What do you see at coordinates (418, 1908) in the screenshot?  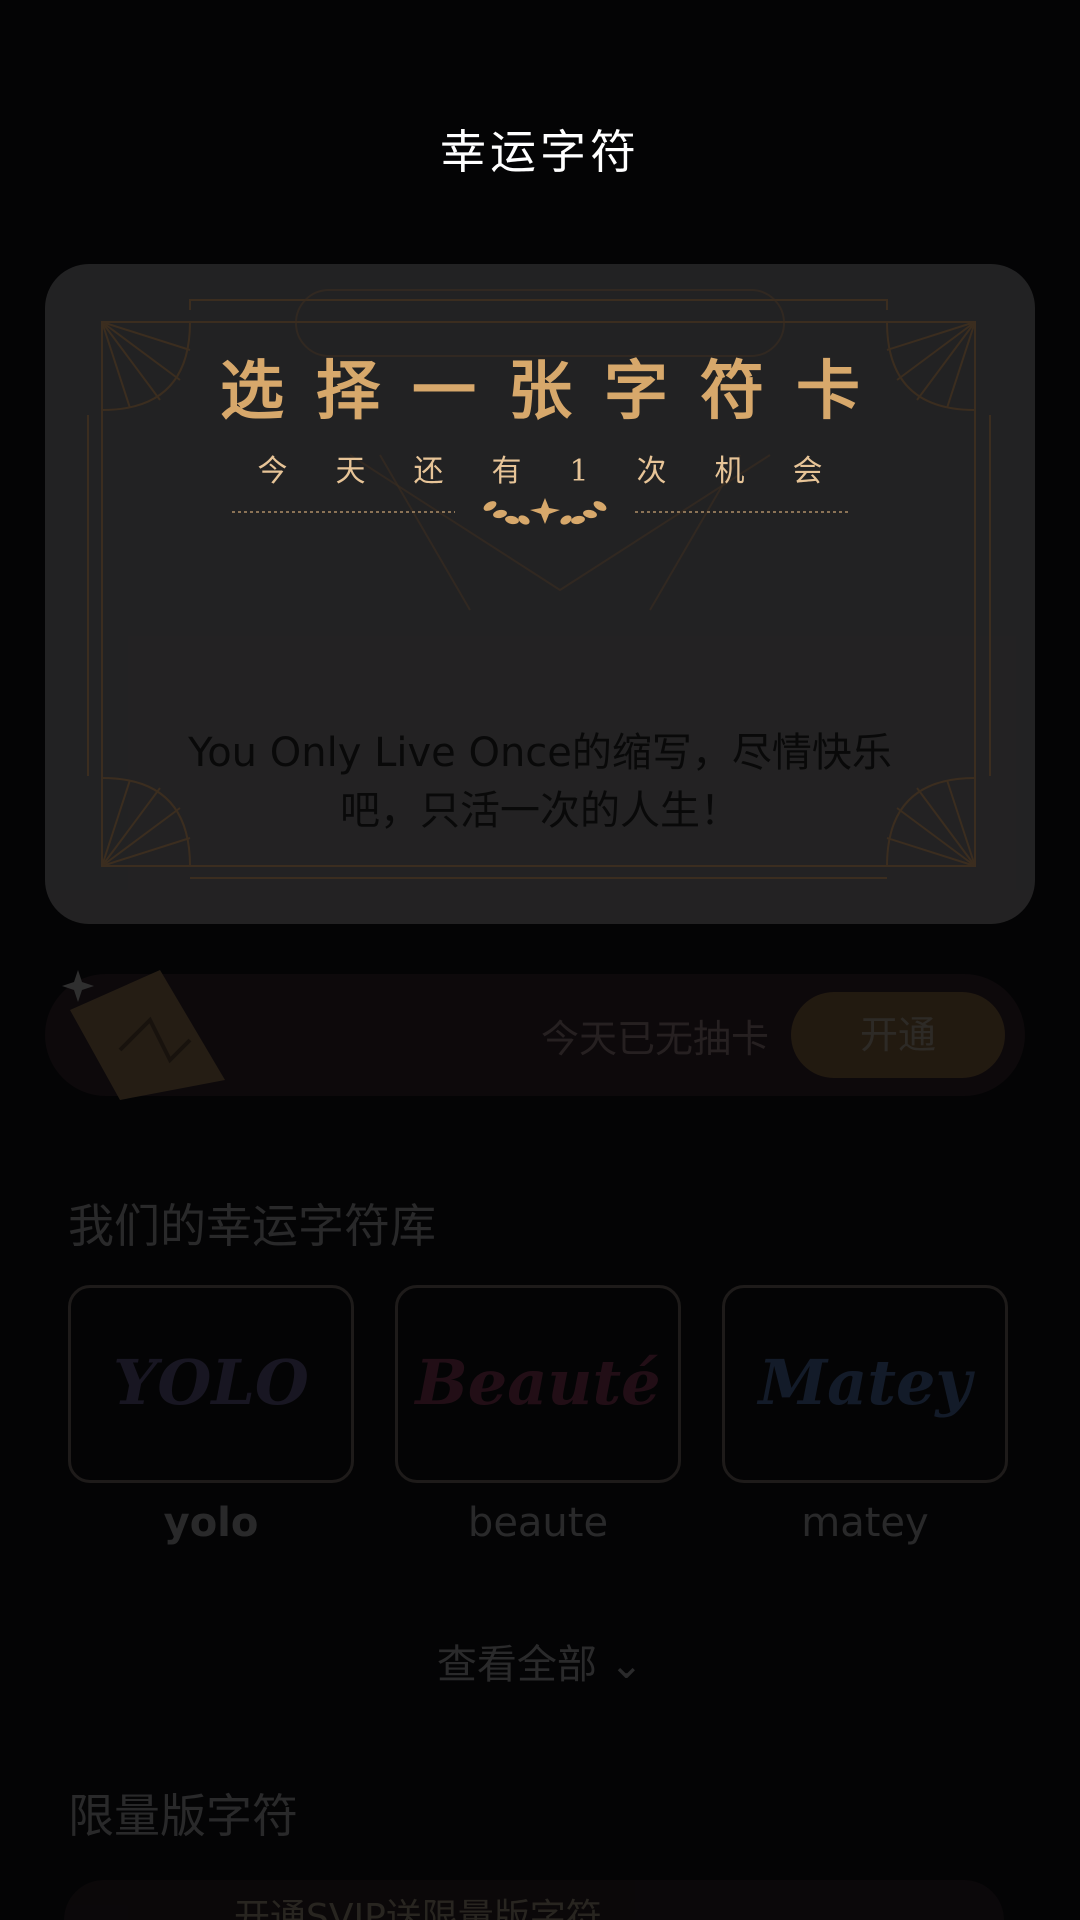 I see `svip-banner-text: 开通SVIP送限量版字符` at bounding box center [418, 1908].